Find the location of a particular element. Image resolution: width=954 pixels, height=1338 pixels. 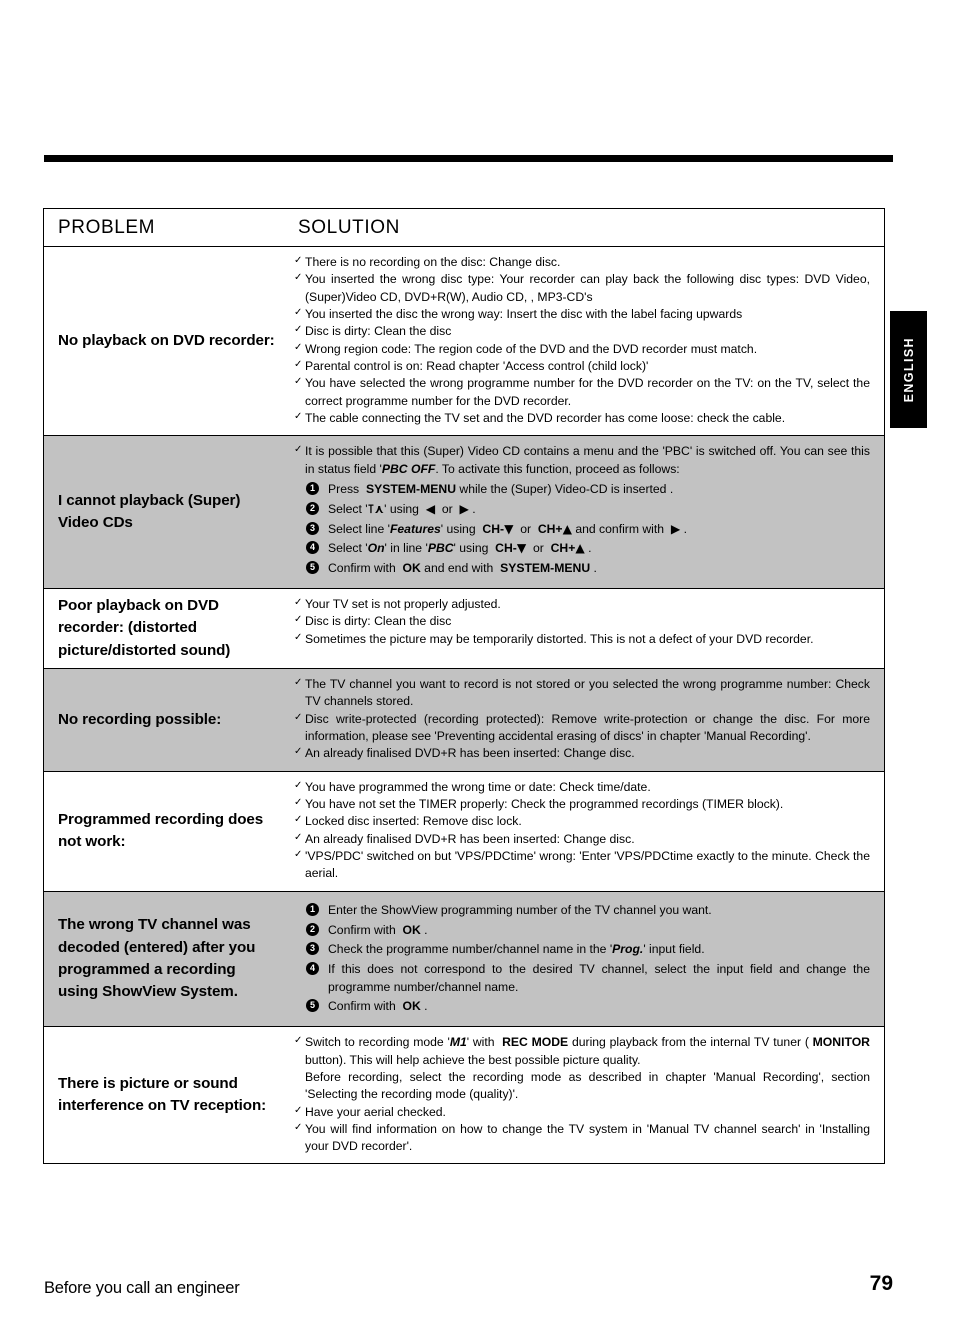

top-divider-rule is located at coordinates (468, 158).